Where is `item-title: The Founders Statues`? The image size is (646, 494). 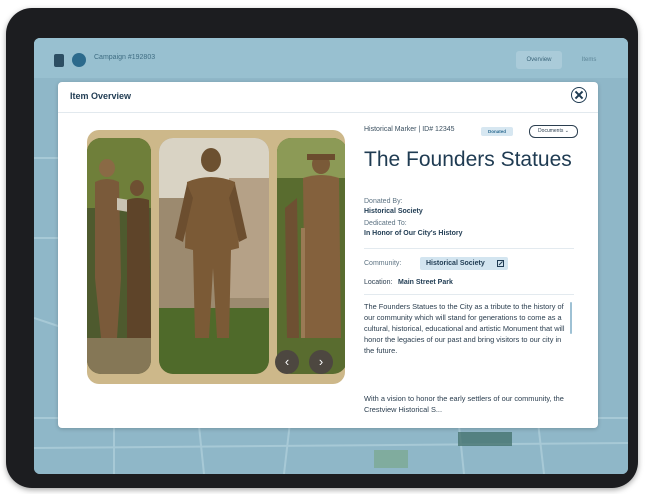
item-title: The Founders Statues is located at coordinates (468, 159).